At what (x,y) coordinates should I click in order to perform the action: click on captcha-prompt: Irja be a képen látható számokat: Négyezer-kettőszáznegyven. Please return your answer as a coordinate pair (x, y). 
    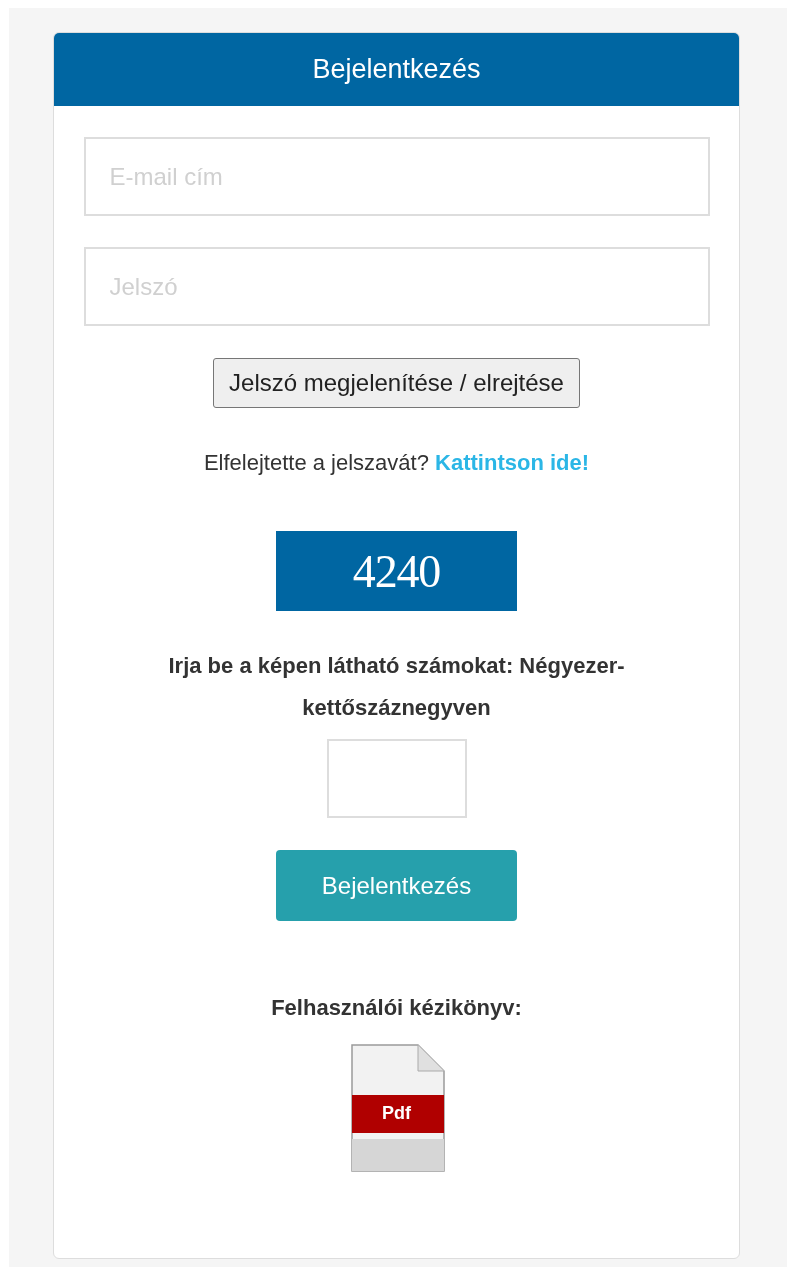
    Looking at the image, I should click on (396, 687).